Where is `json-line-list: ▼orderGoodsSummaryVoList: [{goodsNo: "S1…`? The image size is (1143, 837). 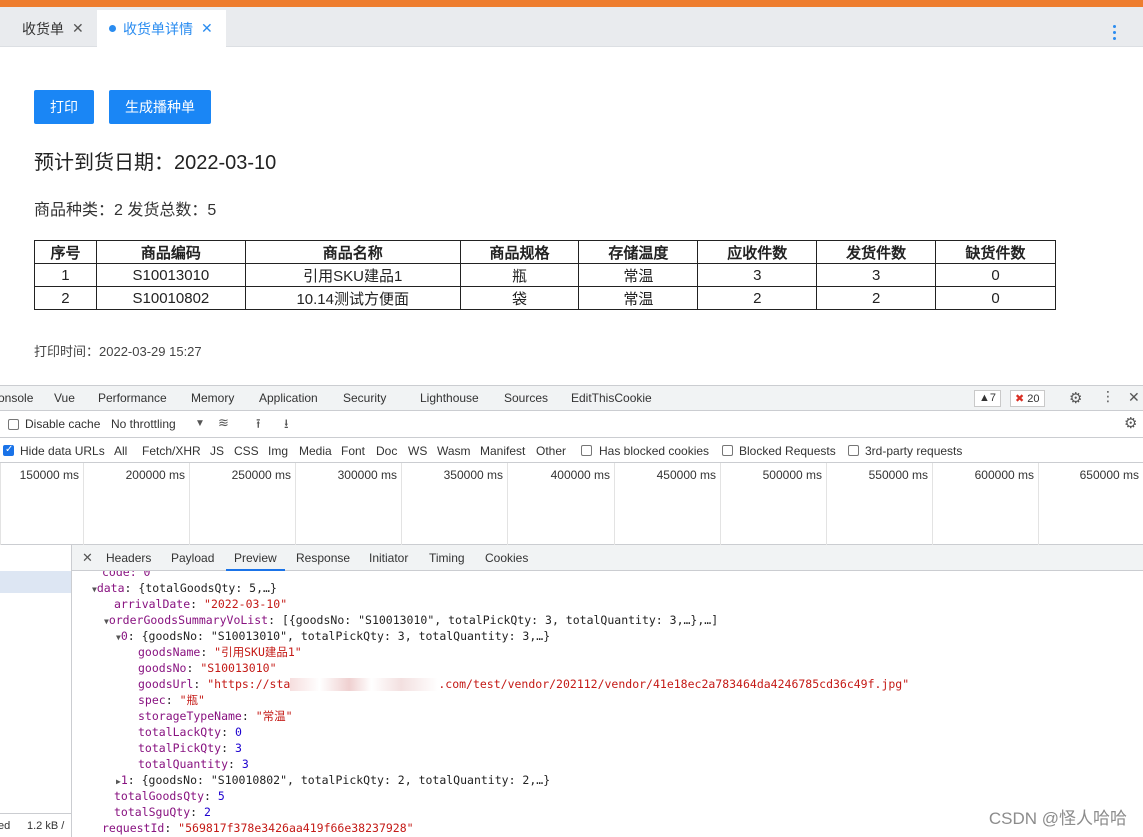 json-line-list: ▼orderGoodsSummaryVoList: [{goodsNo: "S1… is located at coordinates (411, 620).